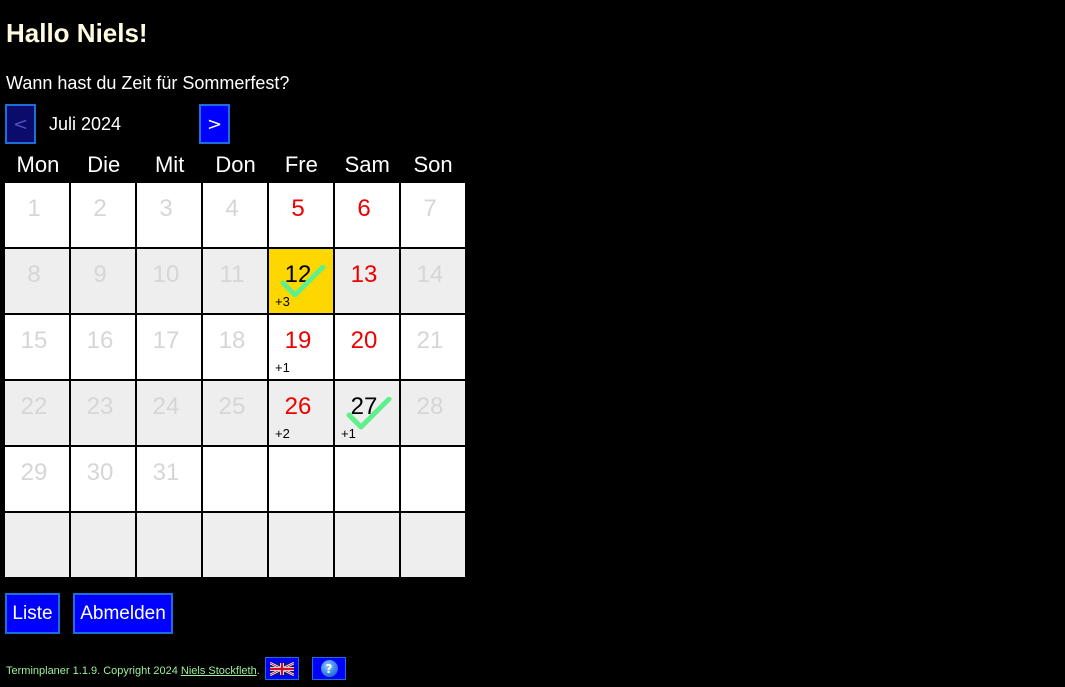 The image size is (1065, 687). Describe the element at coordinates (433, 164) in the screenshot. I see `weekday-son: Son` at that location.